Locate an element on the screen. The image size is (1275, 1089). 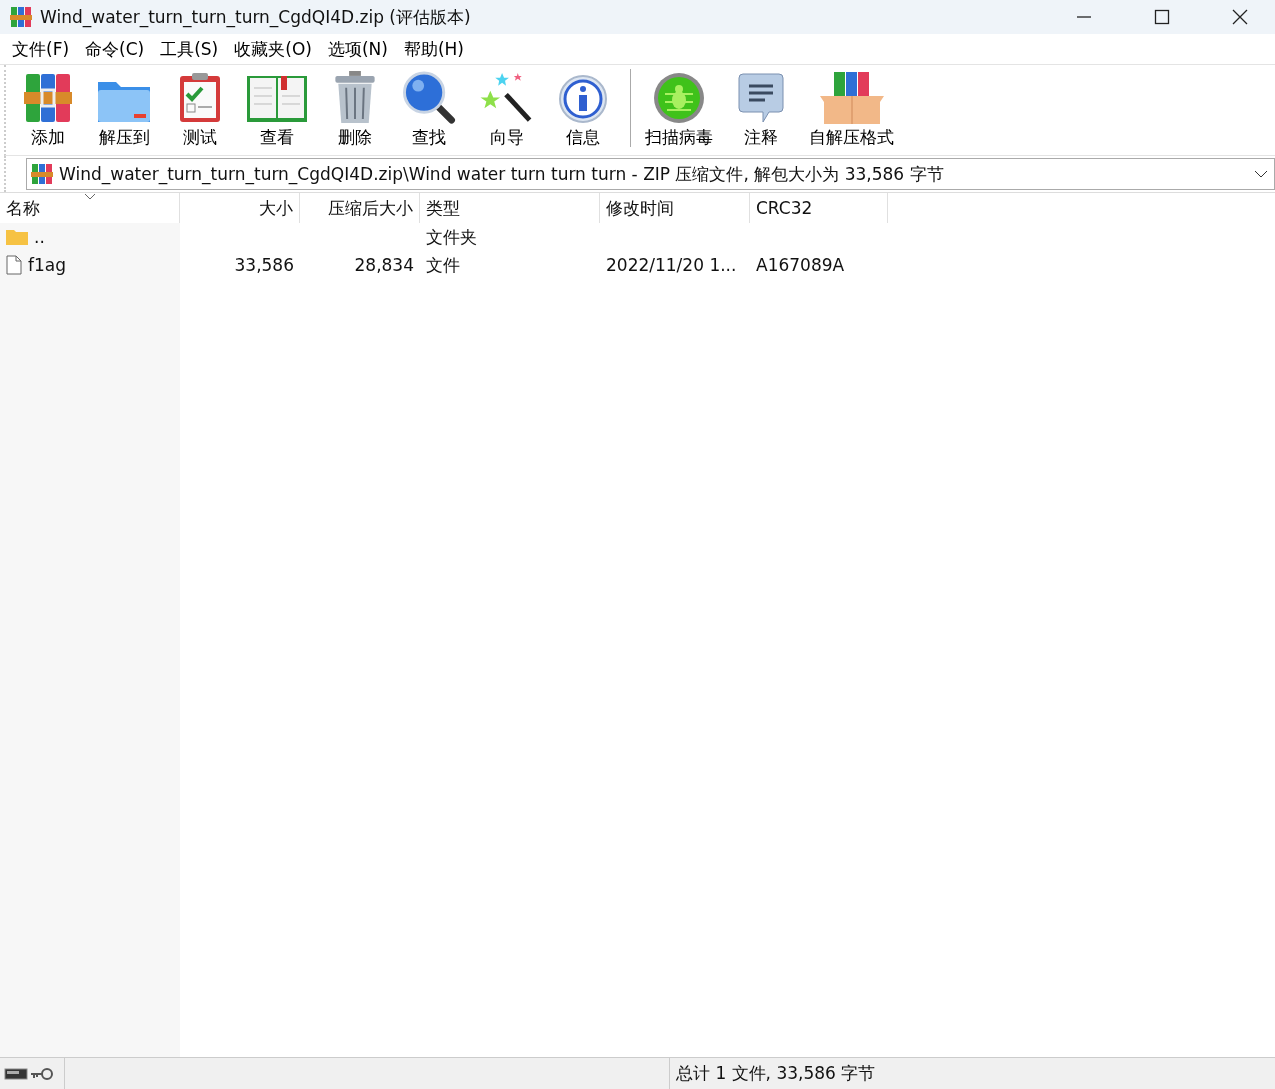
address-bar: Wind_water_turn_turn_turn_CgdQI4D.zip\Wind water turn turn turn - ZIP 压缩文件, 解包大小为 33,586 字节 is located at coordinates (650, 174).